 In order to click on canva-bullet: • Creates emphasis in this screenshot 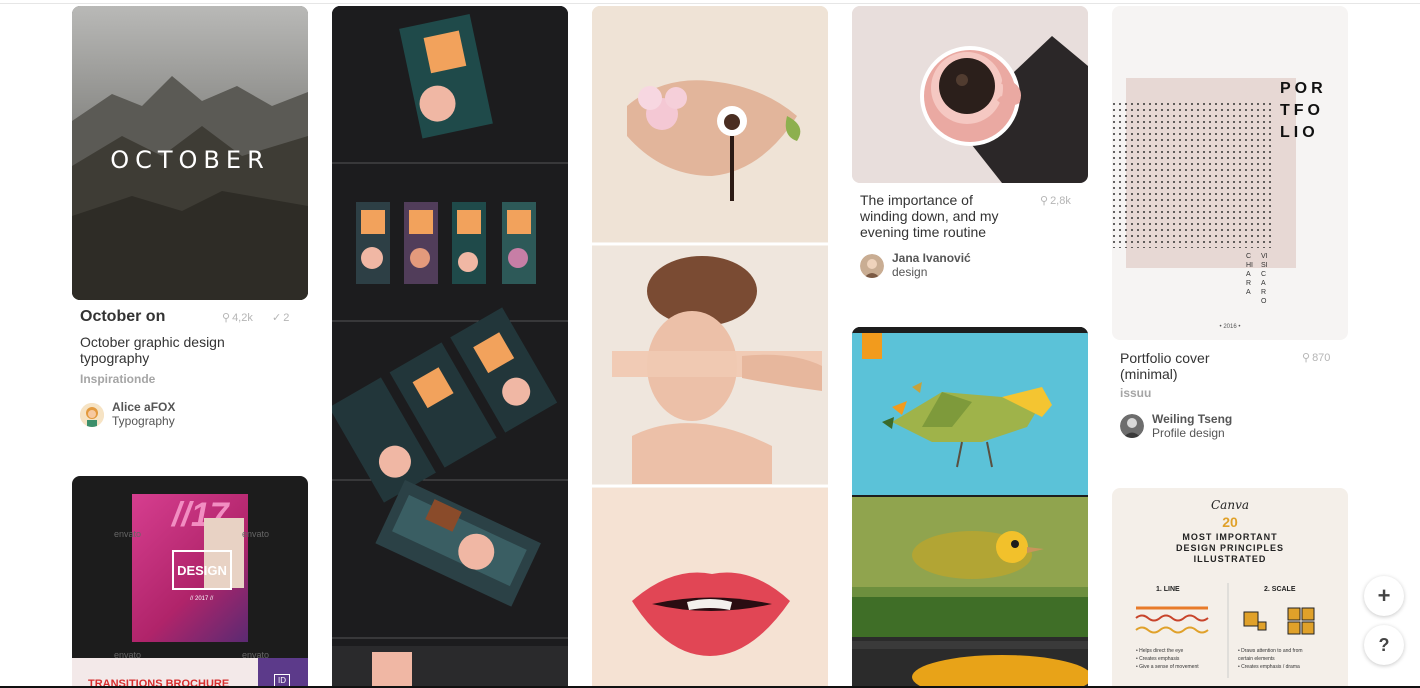, I will do `click(1158, 659)`.